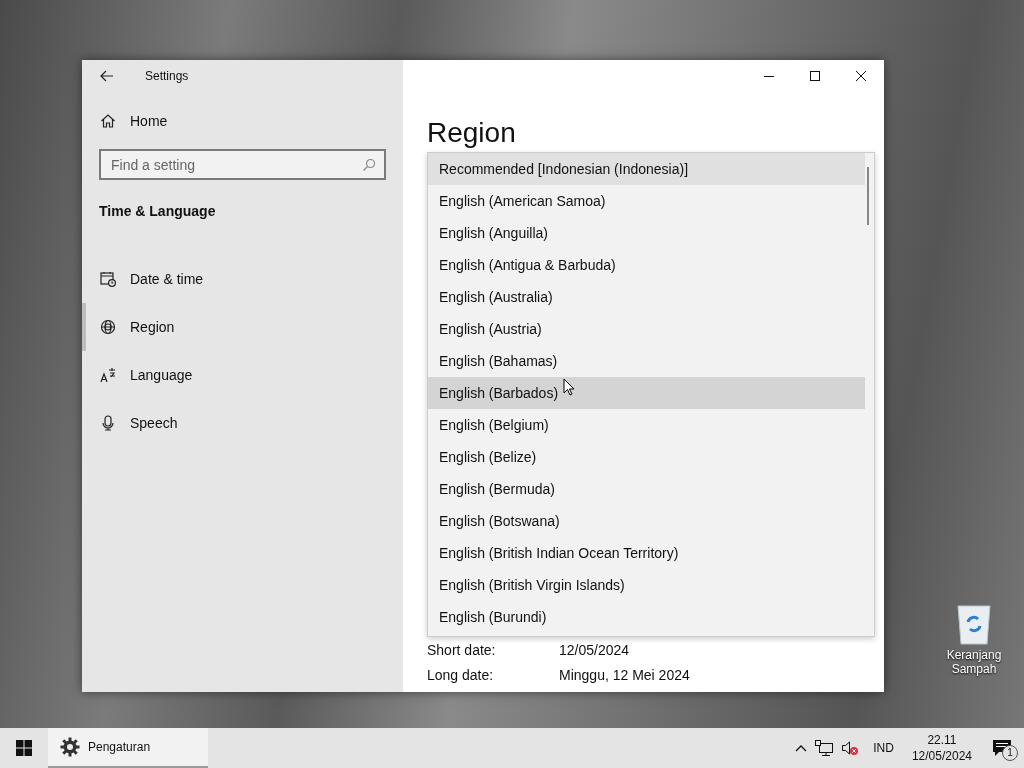 The width and height of the screenshot is (1024, 768). Describe the element at coordinates (868, 196) in the screenshot. I see `scrollbar-thumb` at that location.